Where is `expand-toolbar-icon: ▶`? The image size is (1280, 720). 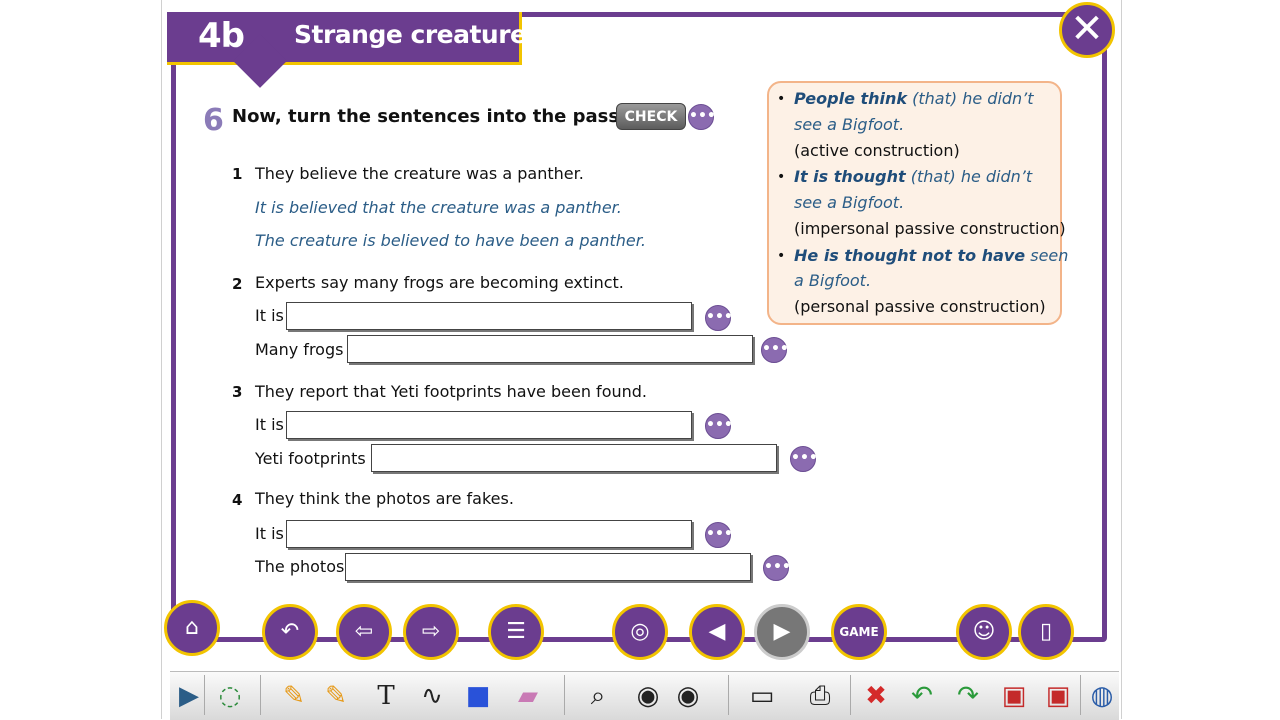 expand-toolbar-icon: ▶ is located at coordinates (189, 696).